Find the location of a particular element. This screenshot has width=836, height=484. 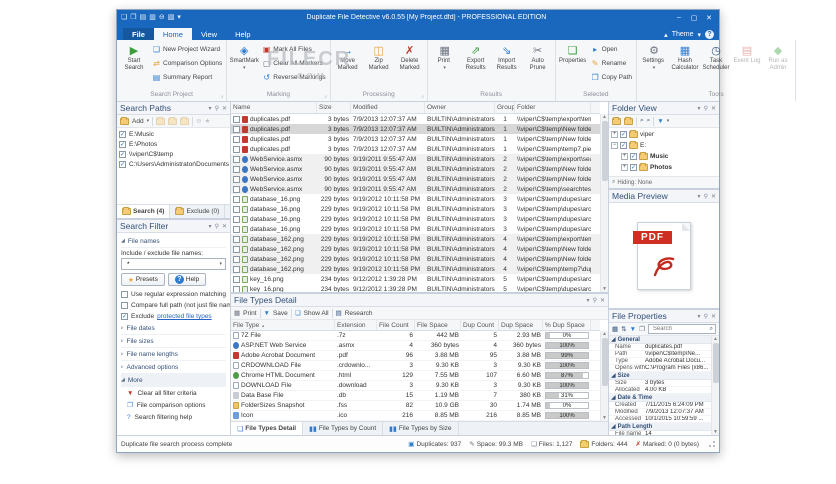

open-button: ▸ Open is located at coordinates (611, 49).